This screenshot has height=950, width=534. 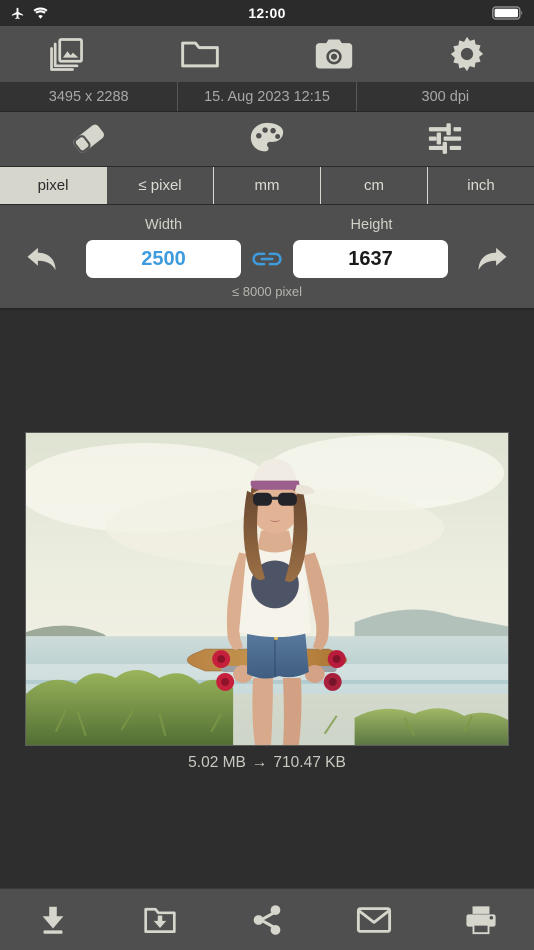 I want to click on undo-button, so click(x=43, y=259).